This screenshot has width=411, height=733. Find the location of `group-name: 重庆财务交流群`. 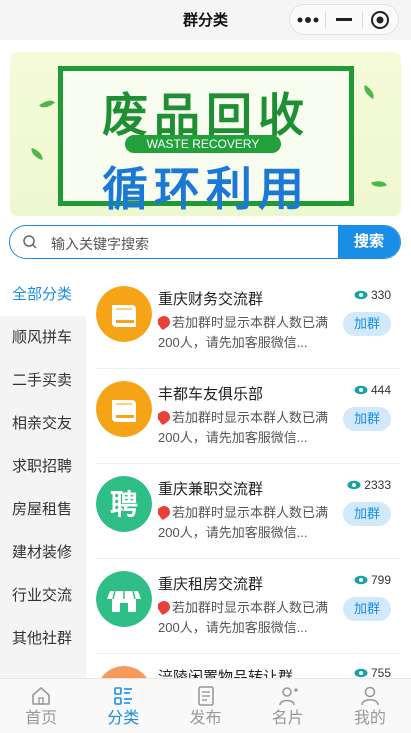

group-name: 重庆财务交流群 is located at coordinates (211, 299).